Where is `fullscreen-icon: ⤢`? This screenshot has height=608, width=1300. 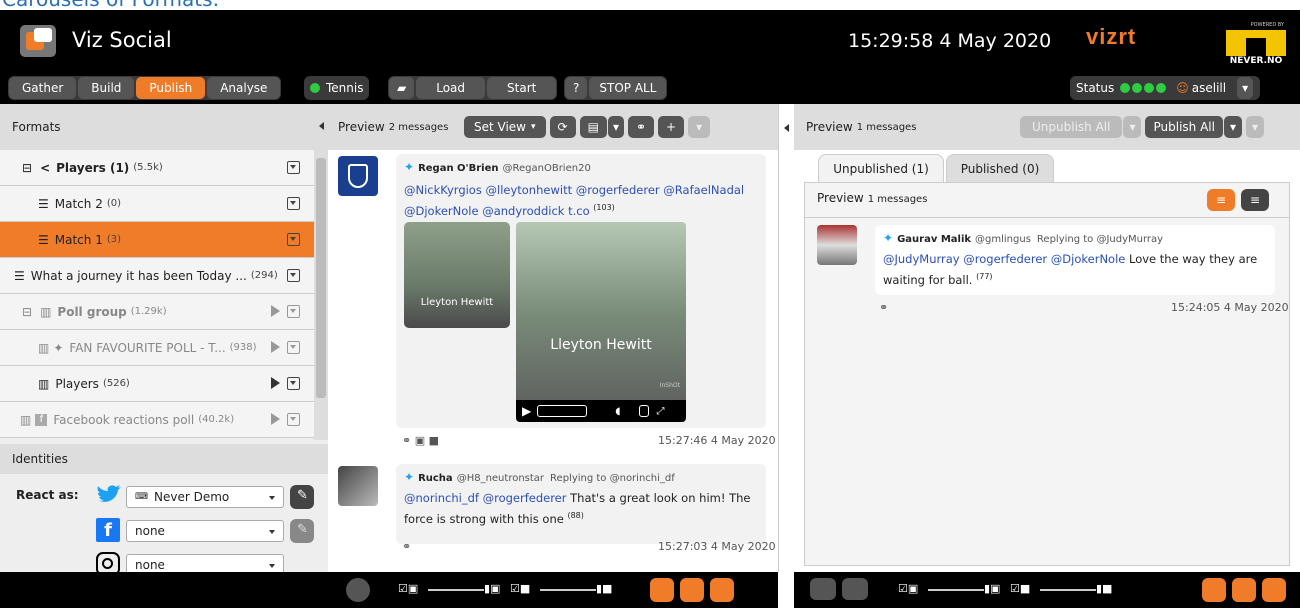 fullscreen-icon: ⤢ is located at coordinates (661, 411).